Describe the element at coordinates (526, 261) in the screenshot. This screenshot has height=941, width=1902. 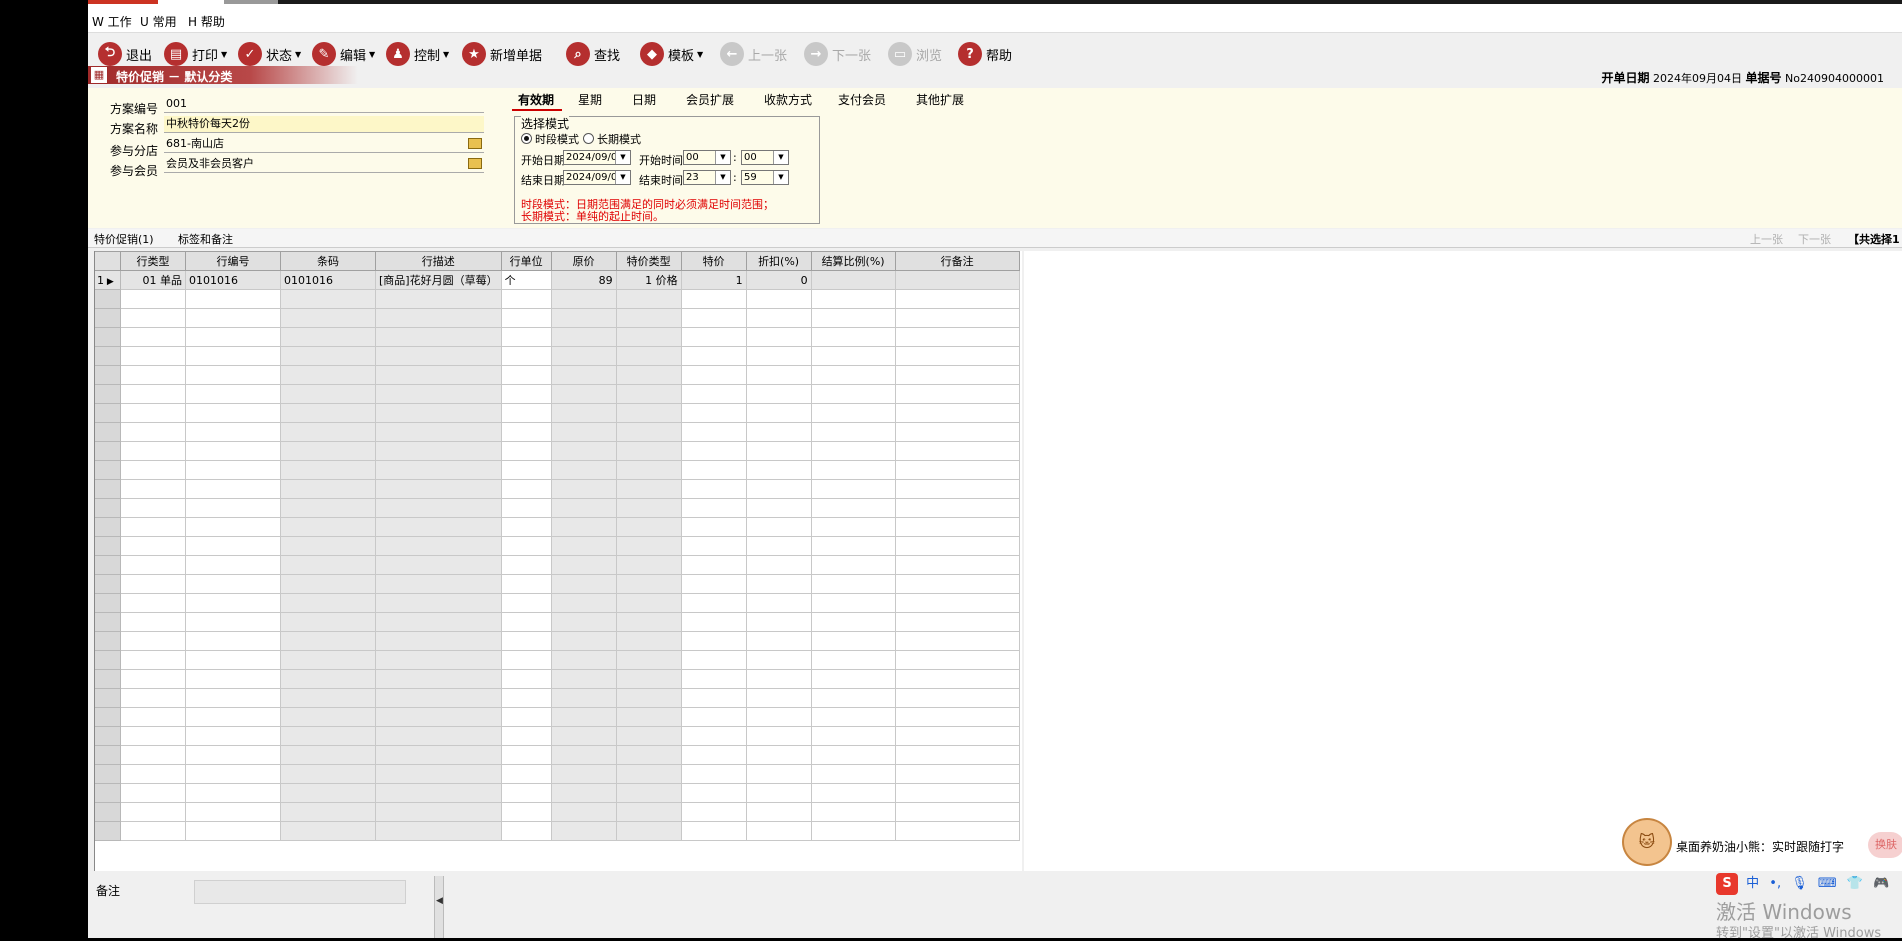
I see `column-header: 行单位` at that location.